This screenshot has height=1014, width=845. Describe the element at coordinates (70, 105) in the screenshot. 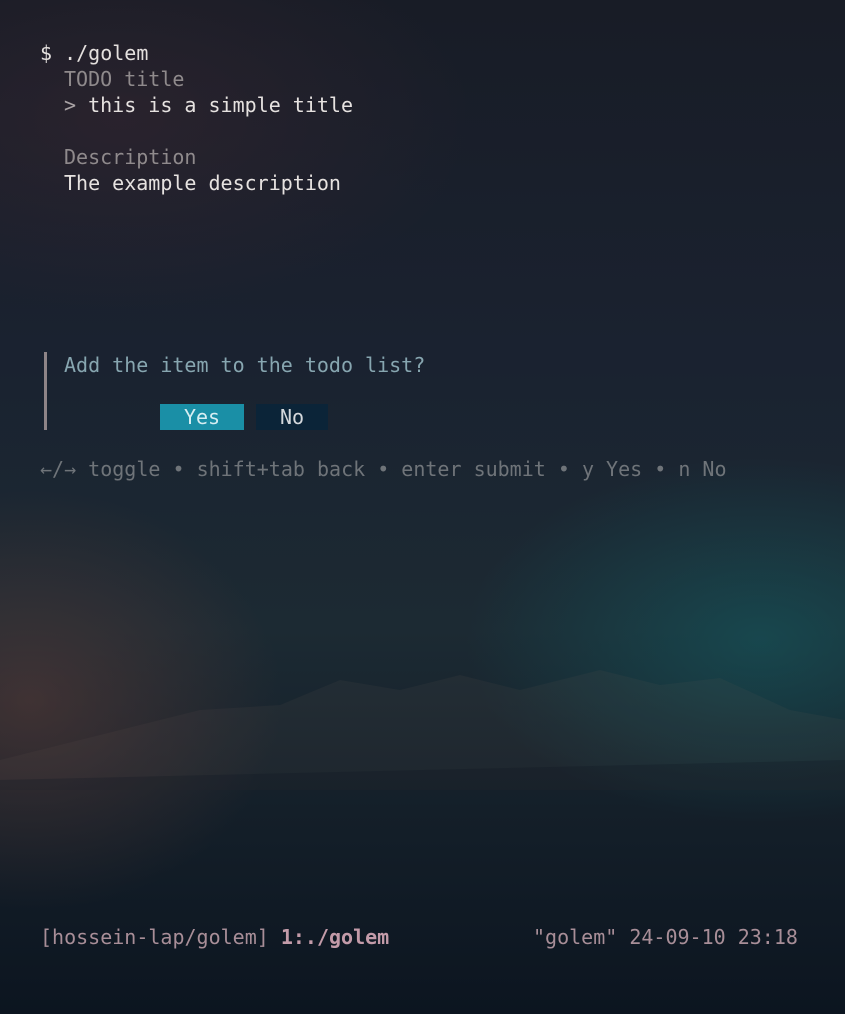

I see `input-caret-icon: >` at that location.